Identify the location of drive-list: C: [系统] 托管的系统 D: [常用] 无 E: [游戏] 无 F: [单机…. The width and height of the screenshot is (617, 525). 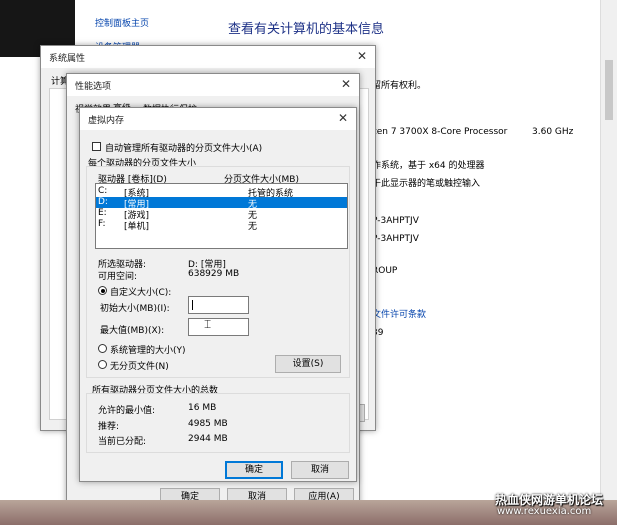
(221, 216).